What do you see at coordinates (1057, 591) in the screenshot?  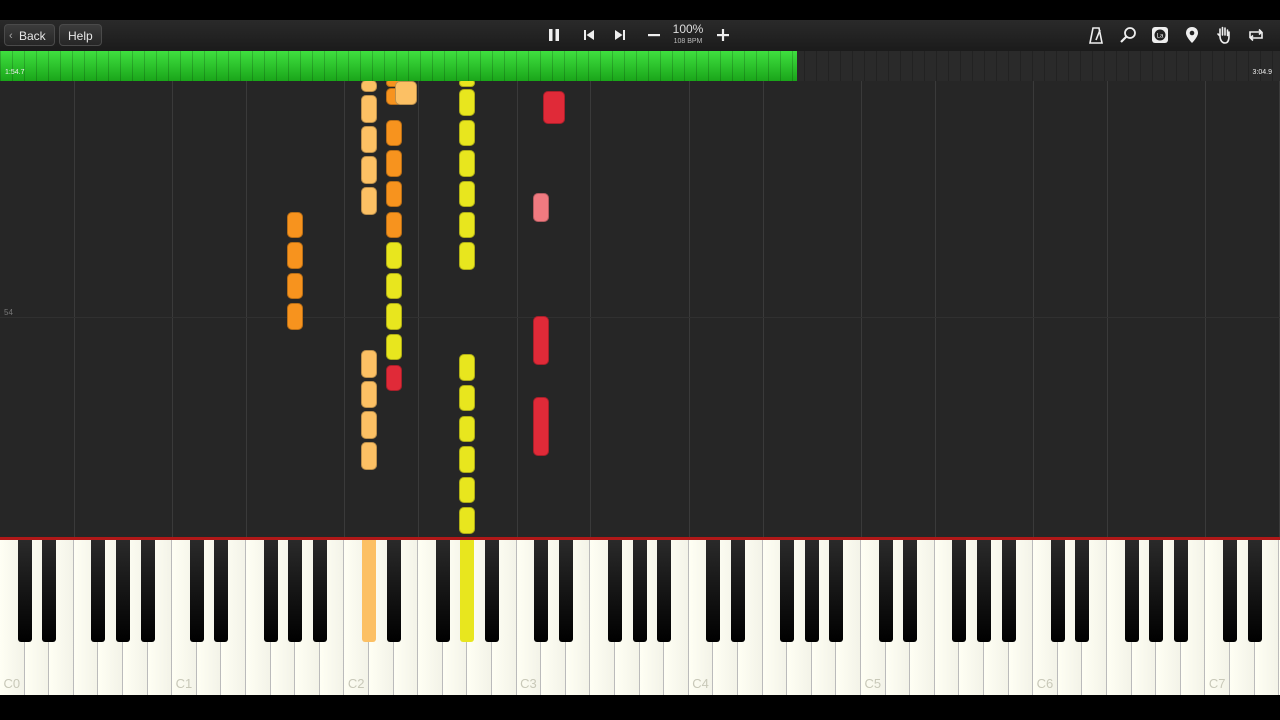 I see `piano-key-cs6` at bounding box center [1057, 591].